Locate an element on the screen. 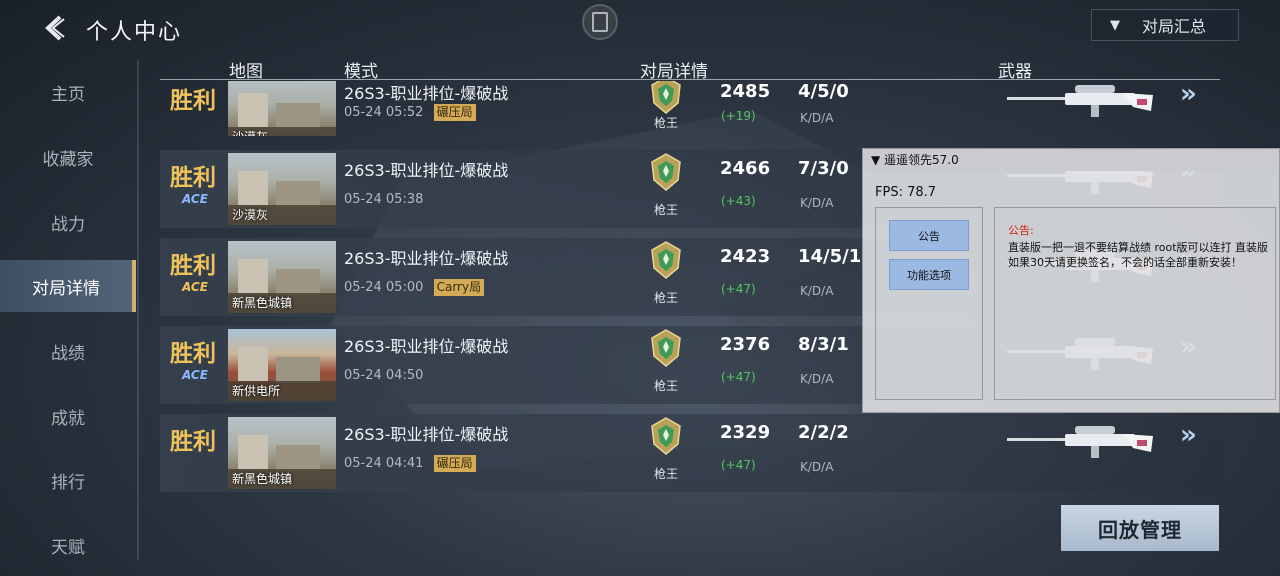 The width and height of the screenshot is (1280, 576). notice-title: 公告: is located at coordinates (1021, 230).